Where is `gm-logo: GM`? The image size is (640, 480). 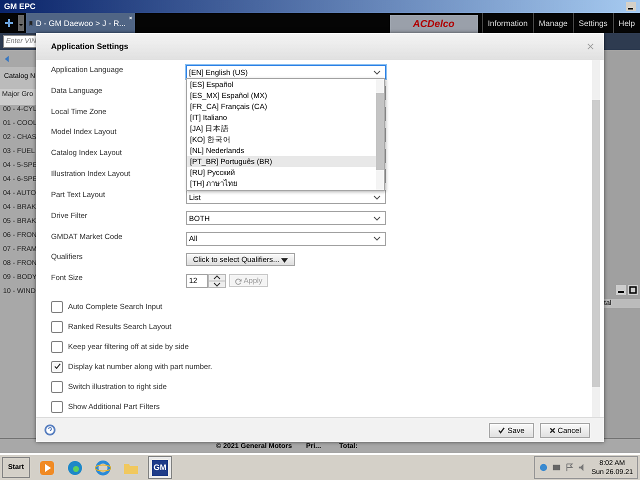 gm-logo: GM is located at coordinates (160, 468).